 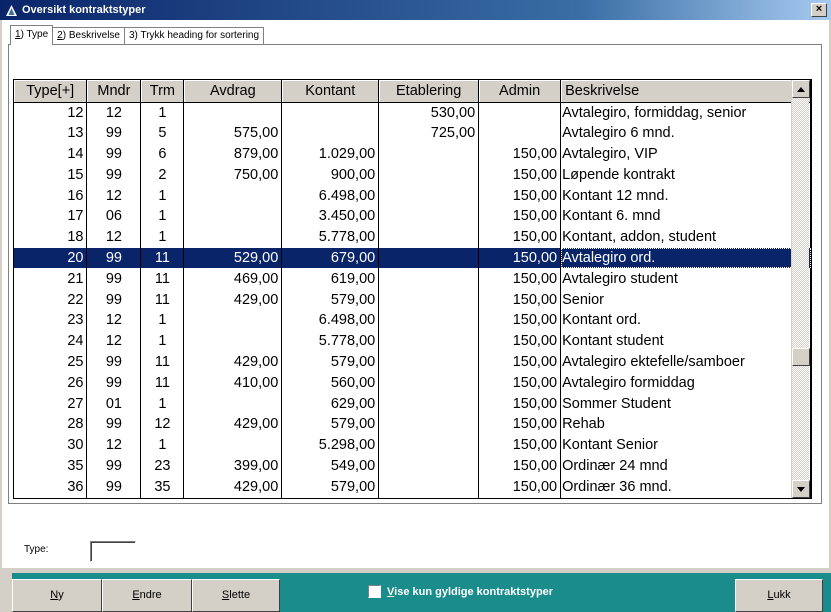 I want to click on column-header-etablering: Etablering, so click(x=429, y=91).